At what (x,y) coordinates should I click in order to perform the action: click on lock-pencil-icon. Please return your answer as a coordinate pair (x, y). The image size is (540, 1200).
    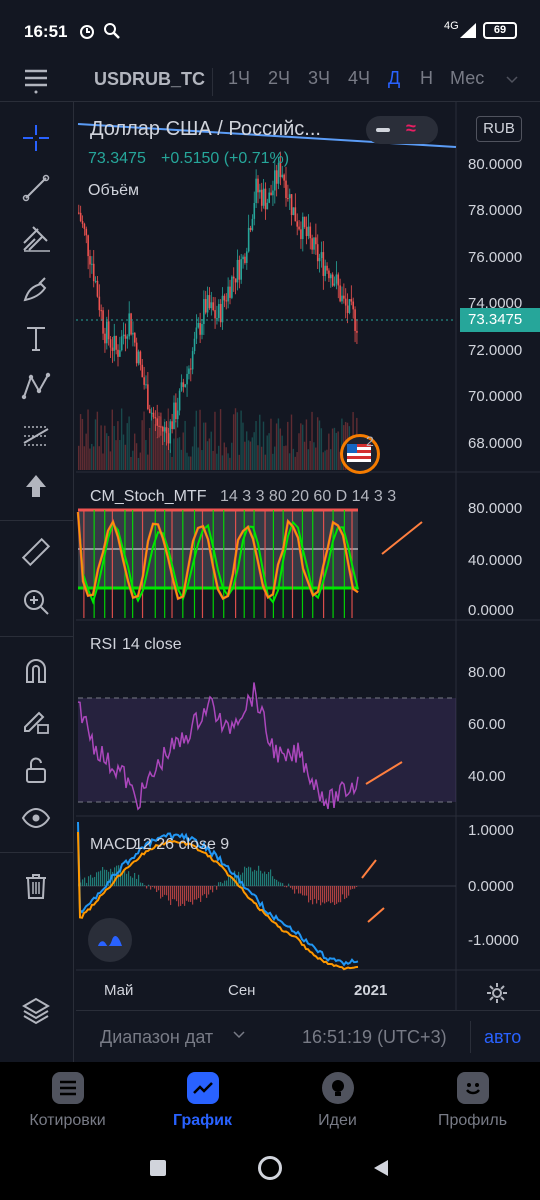
    Looking at the image, I should click on (36, 720).